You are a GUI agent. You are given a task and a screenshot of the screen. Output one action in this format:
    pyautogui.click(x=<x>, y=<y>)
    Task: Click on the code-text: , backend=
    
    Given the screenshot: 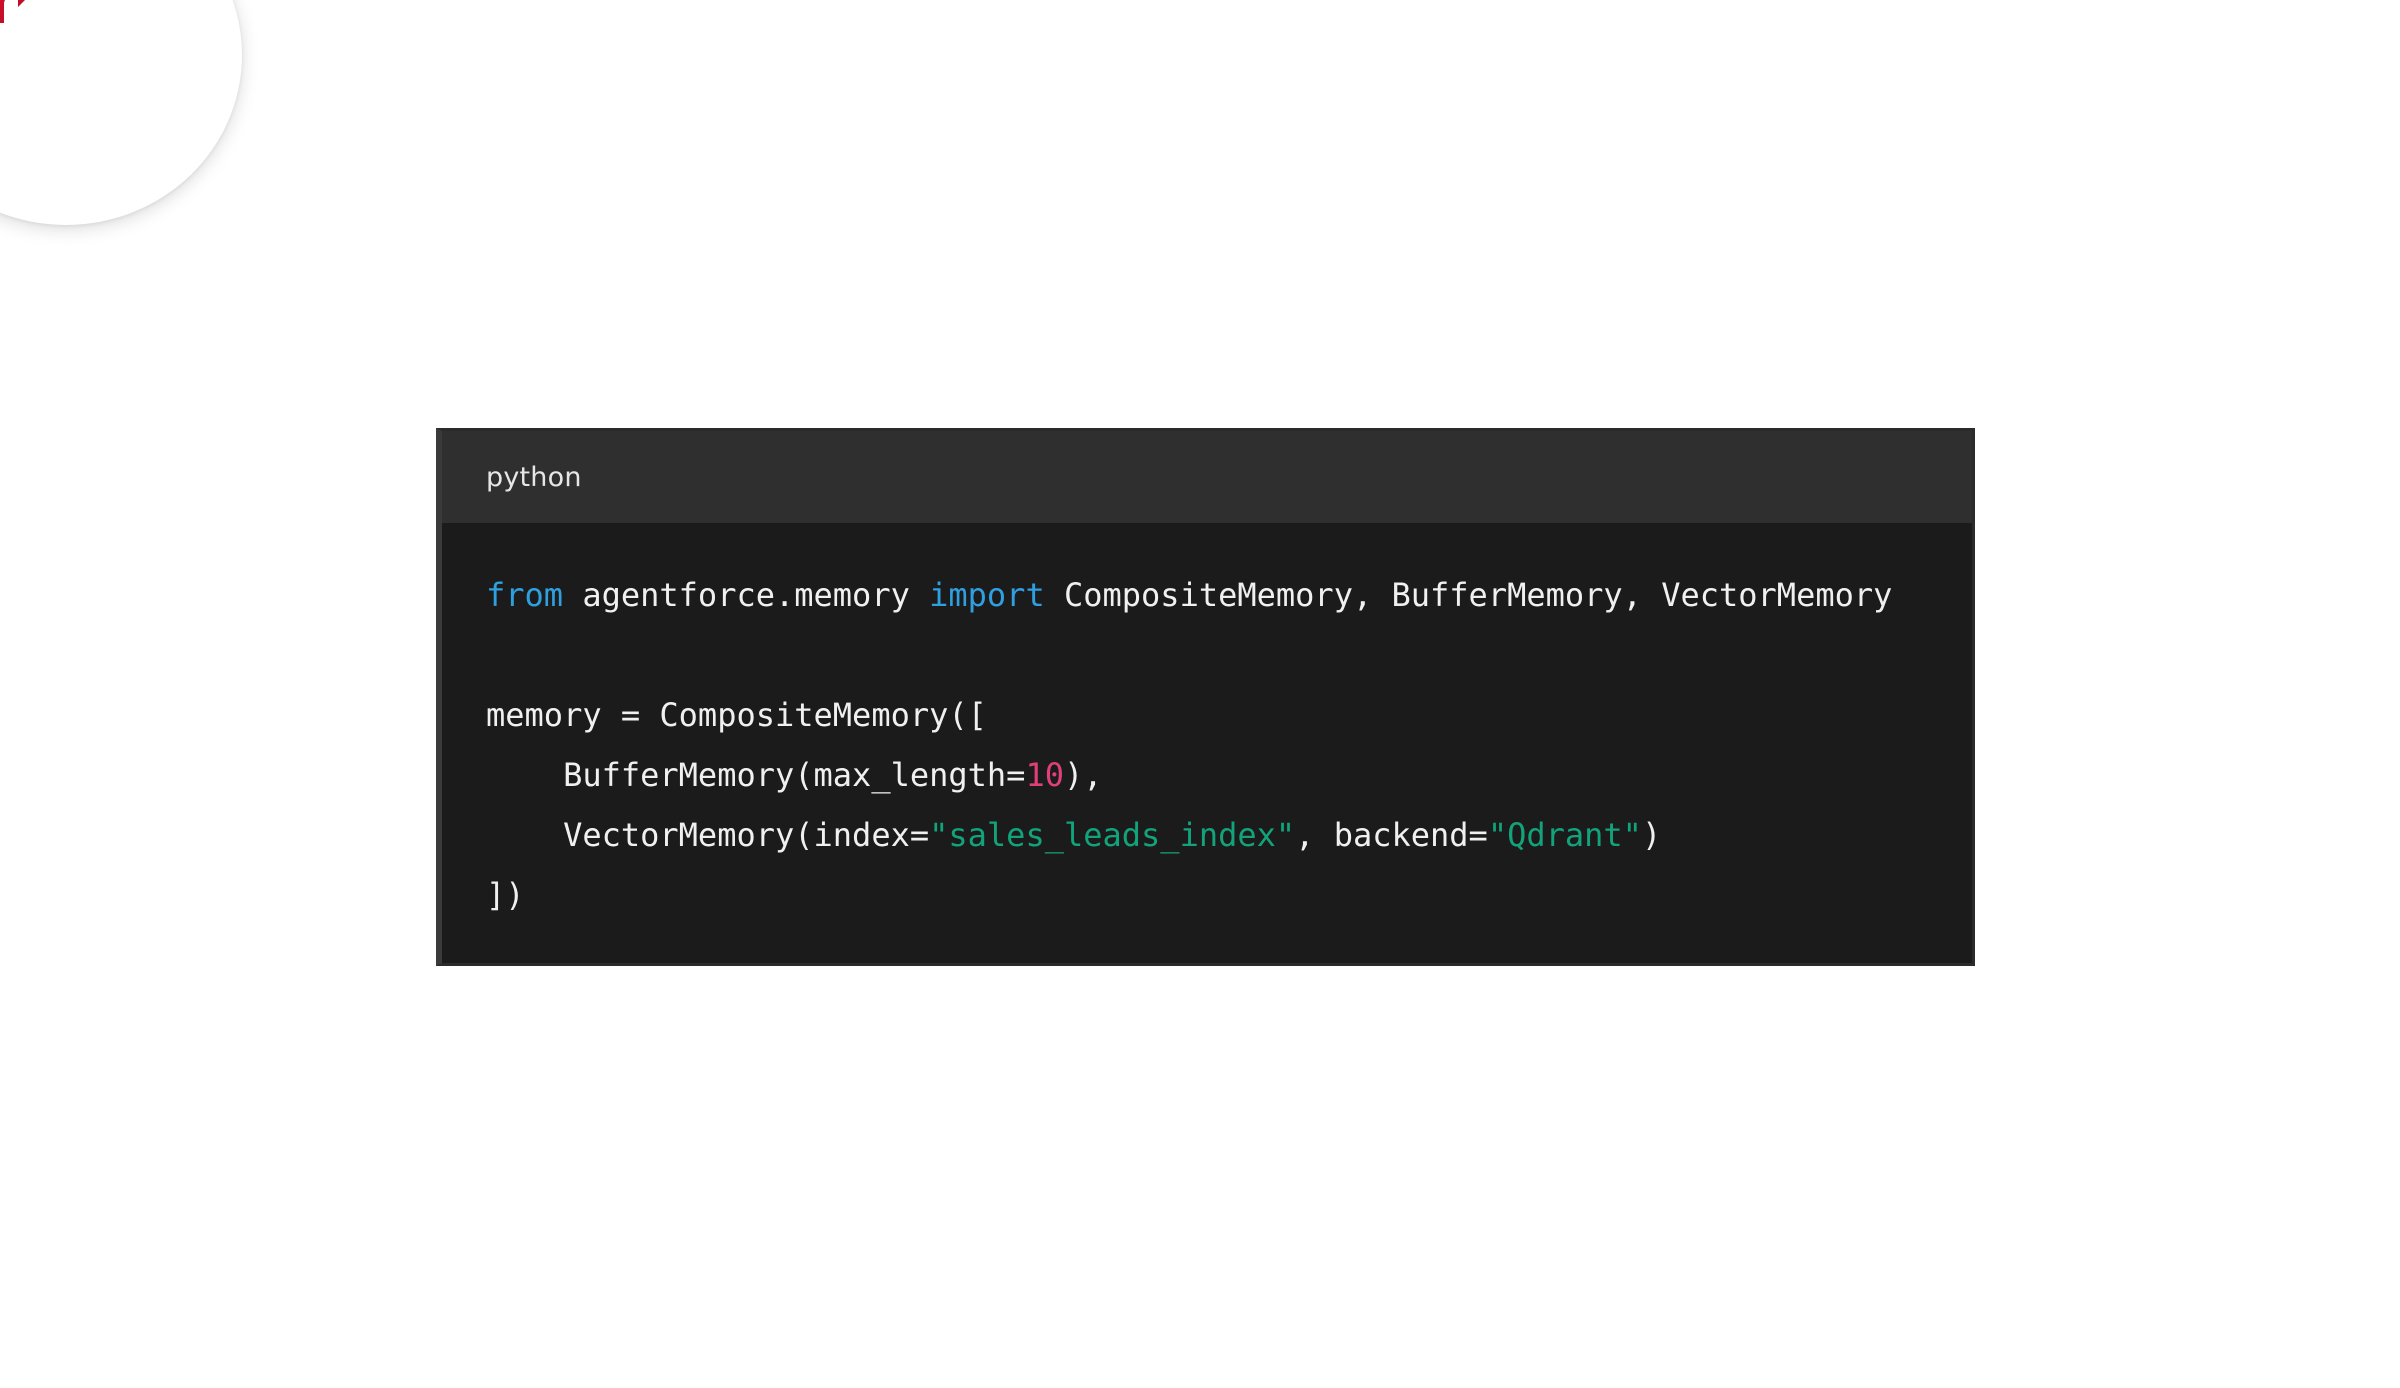 What is the action you would take?
    pyautogui.click(x=1391, y=835)
    